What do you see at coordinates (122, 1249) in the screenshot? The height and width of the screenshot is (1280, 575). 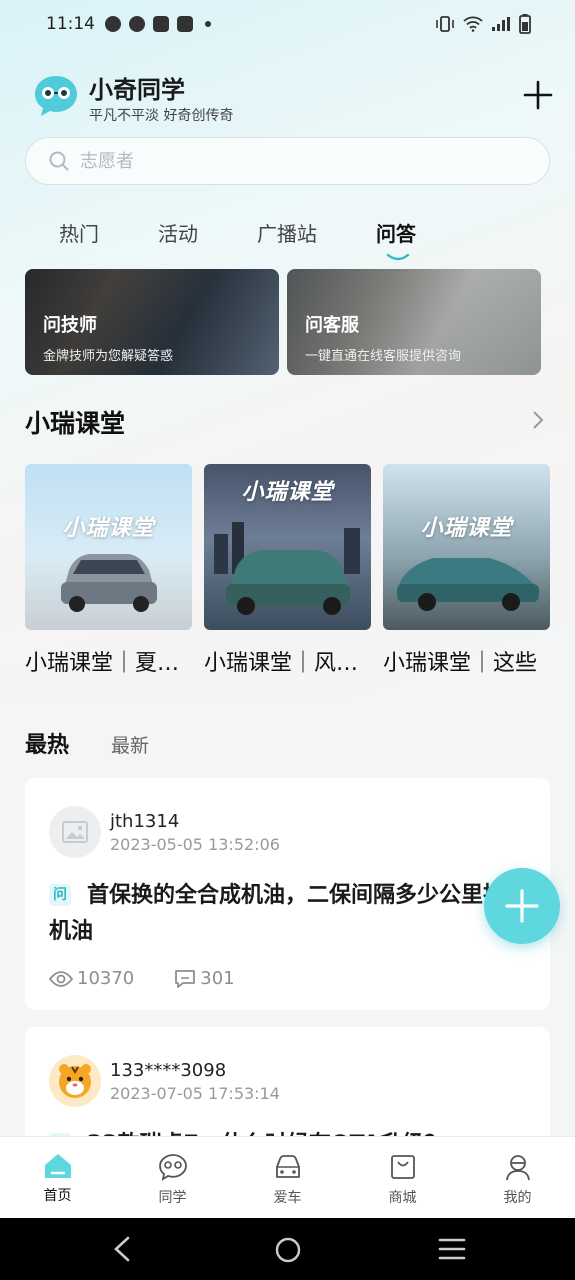 I see `back-icon` at bounding box center [122, 1249].